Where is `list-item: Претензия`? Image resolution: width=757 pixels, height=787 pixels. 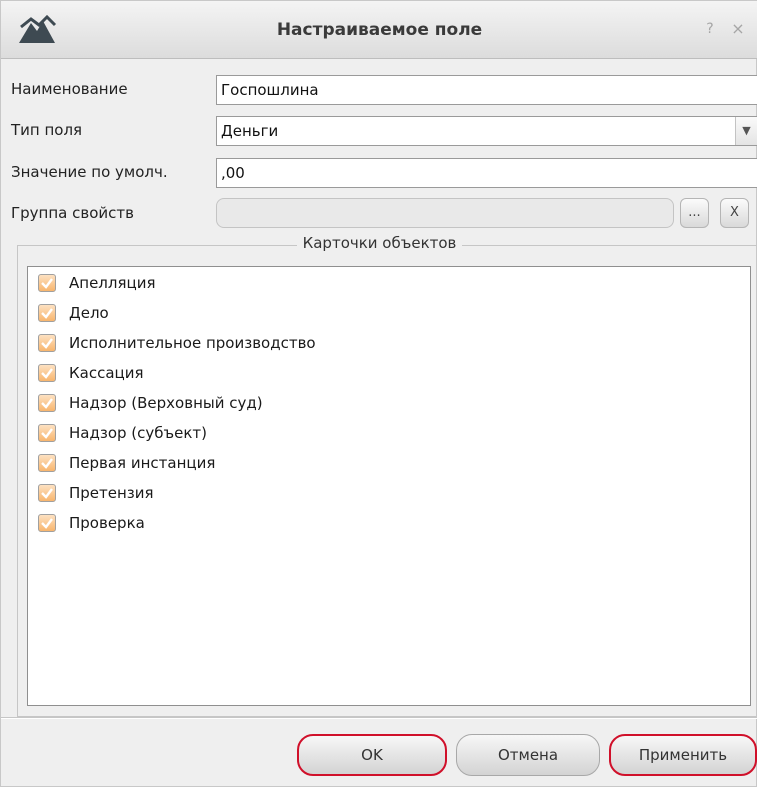 list-item: Претензия is located at coordinates (96, 493).